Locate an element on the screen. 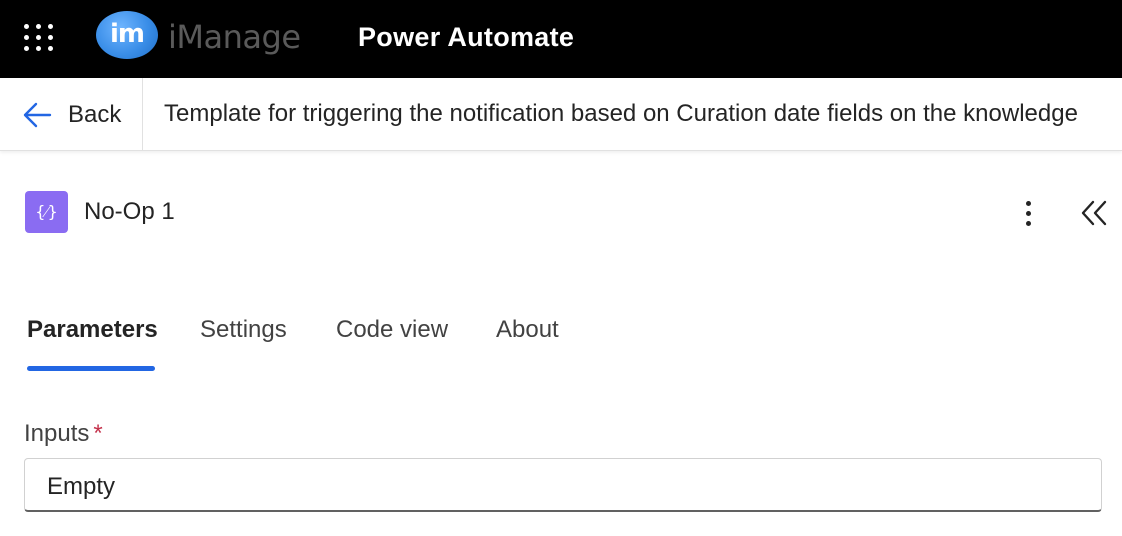 Image resolution: width=1122 pixels, height=536 pixels. tab-code-view: Code view is located at coordinates (392, 330).